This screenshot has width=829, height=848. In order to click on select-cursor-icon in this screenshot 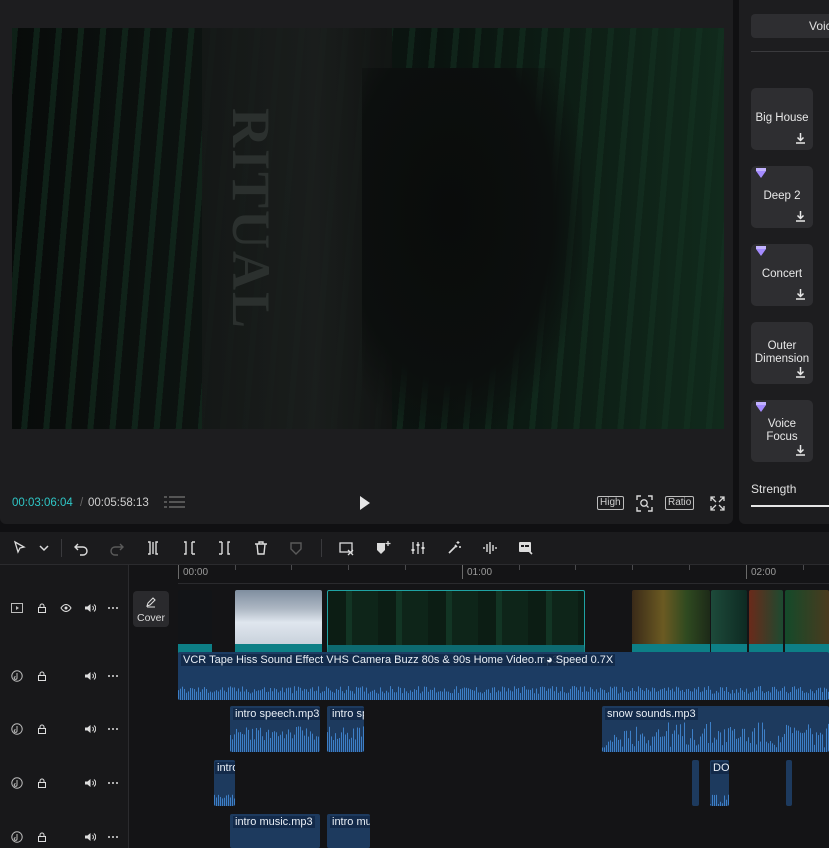, I will do `click(20, 548)`.